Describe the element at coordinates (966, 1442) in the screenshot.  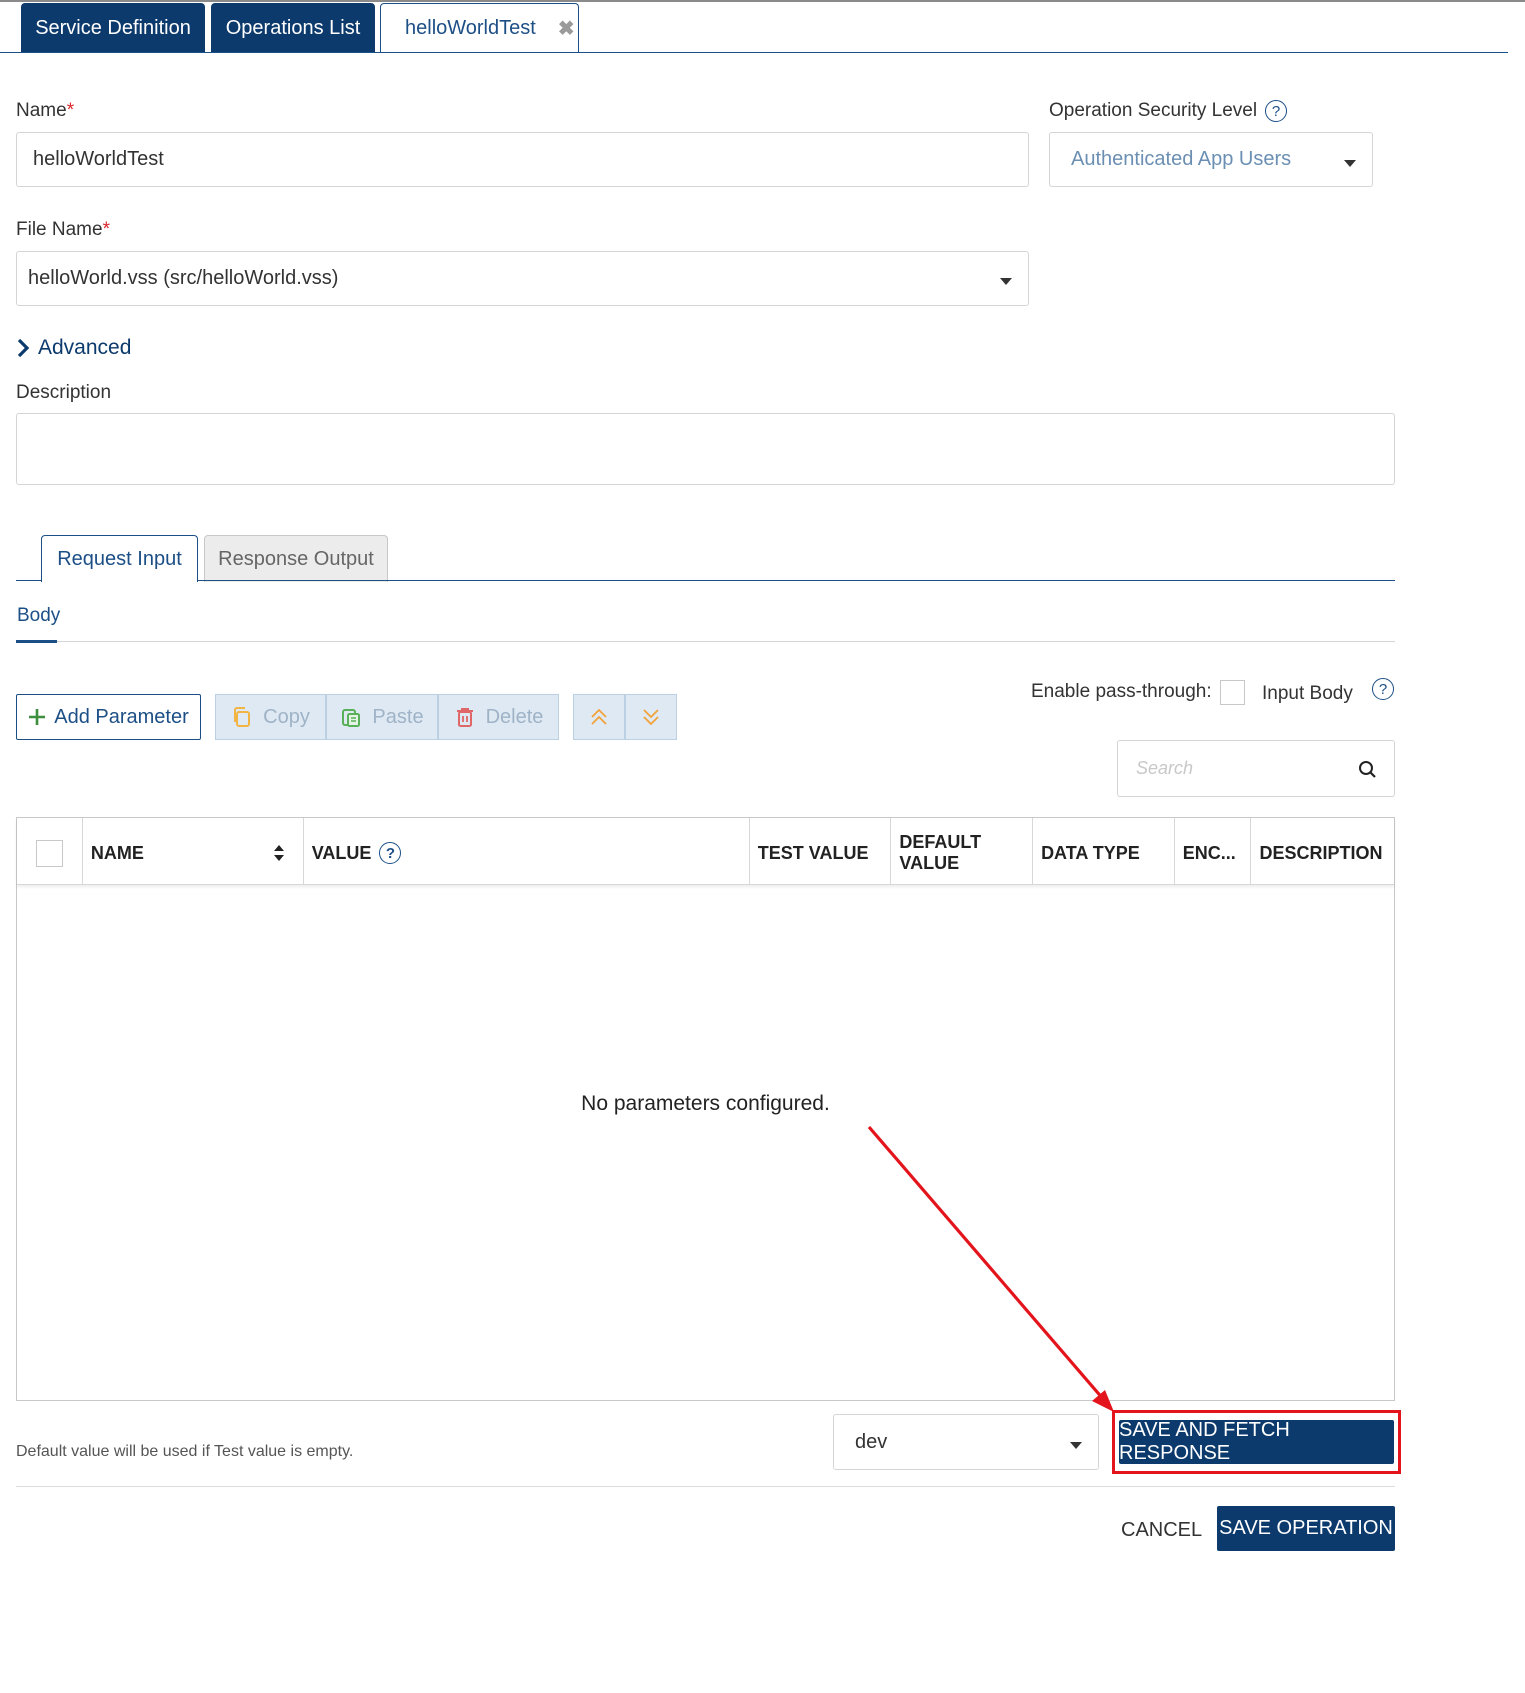
I see `environment-select: dev` at that location.